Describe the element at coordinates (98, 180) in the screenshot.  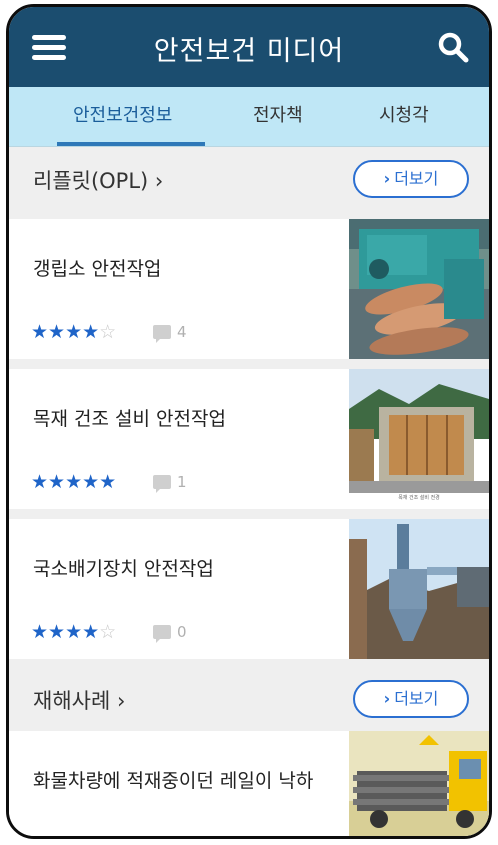
I see `section-title-leaflet: 리플릿(OPL) ›` at that location.